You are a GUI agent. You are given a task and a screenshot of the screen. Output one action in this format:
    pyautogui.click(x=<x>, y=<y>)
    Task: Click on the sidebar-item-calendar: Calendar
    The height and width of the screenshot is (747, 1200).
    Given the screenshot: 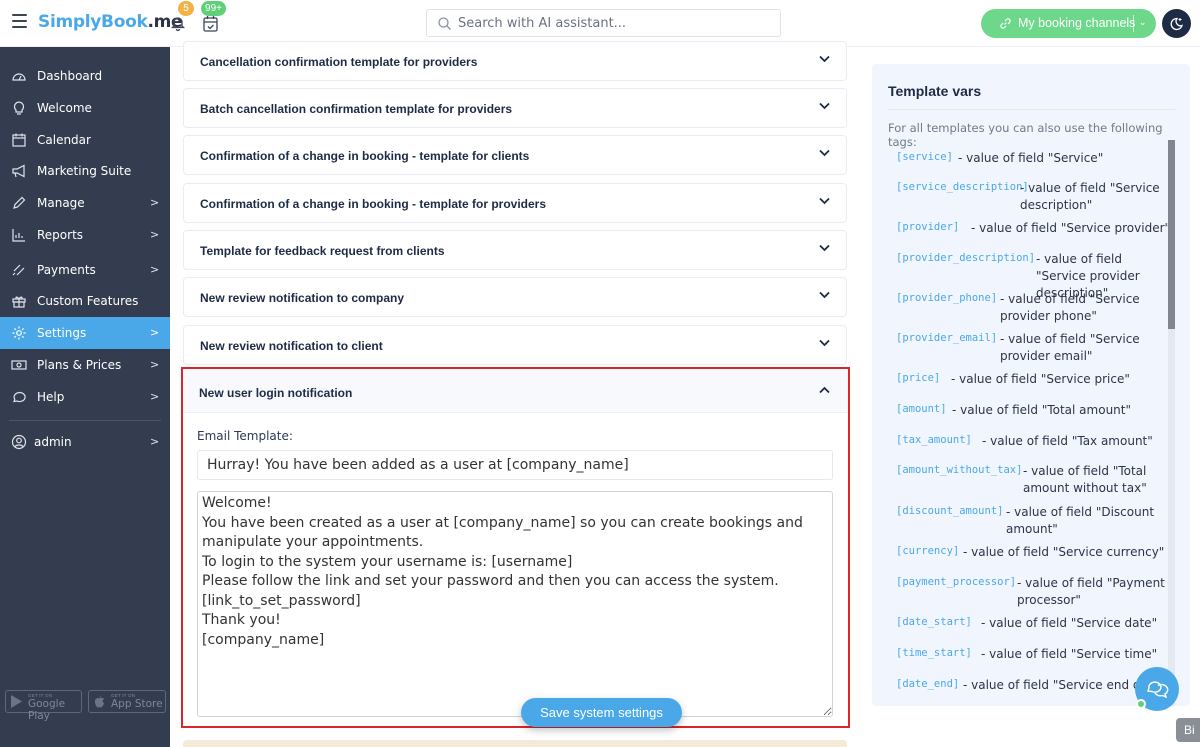 What is the action you would take?
    pyautogui.click(x=85, y=140)
    